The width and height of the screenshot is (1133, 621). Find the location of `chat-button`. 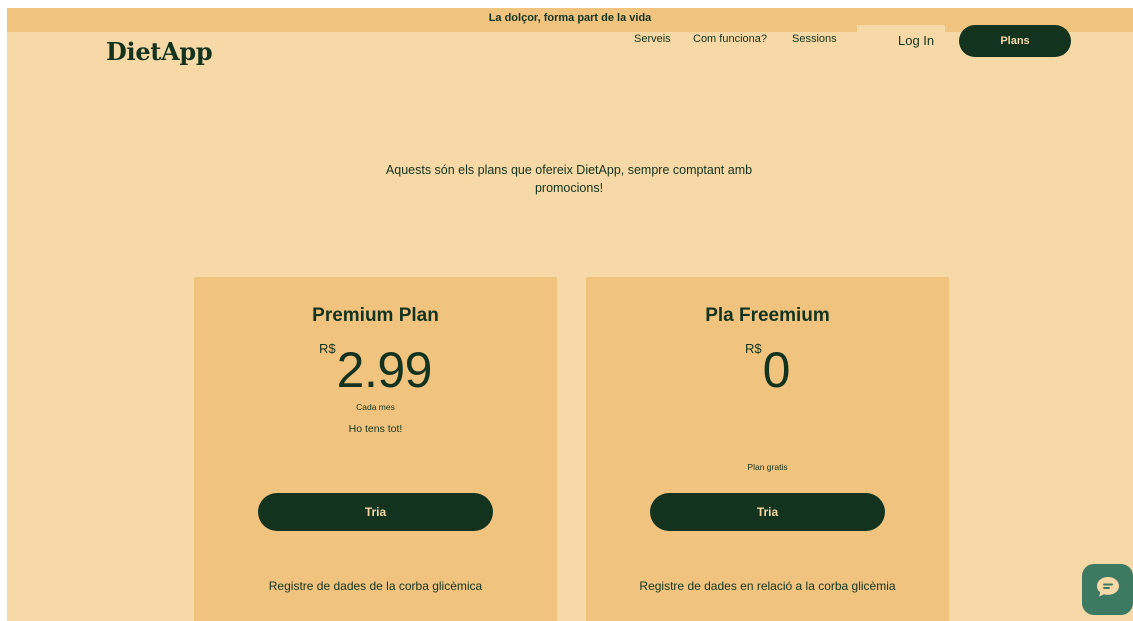

chat-button is located at coordinates (1107, 589).